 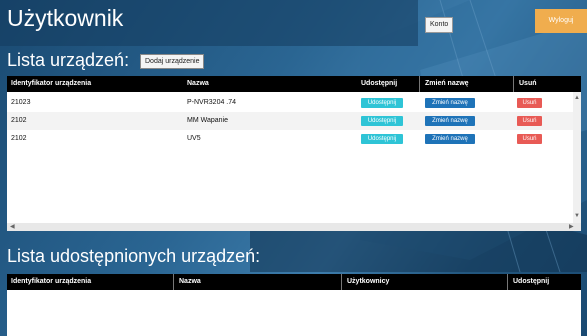 What do you see at coordinates (68, 60) in the screenshot?
I see `devices-section-title: Lista urządzeń:` at bounding box center [68, 60].